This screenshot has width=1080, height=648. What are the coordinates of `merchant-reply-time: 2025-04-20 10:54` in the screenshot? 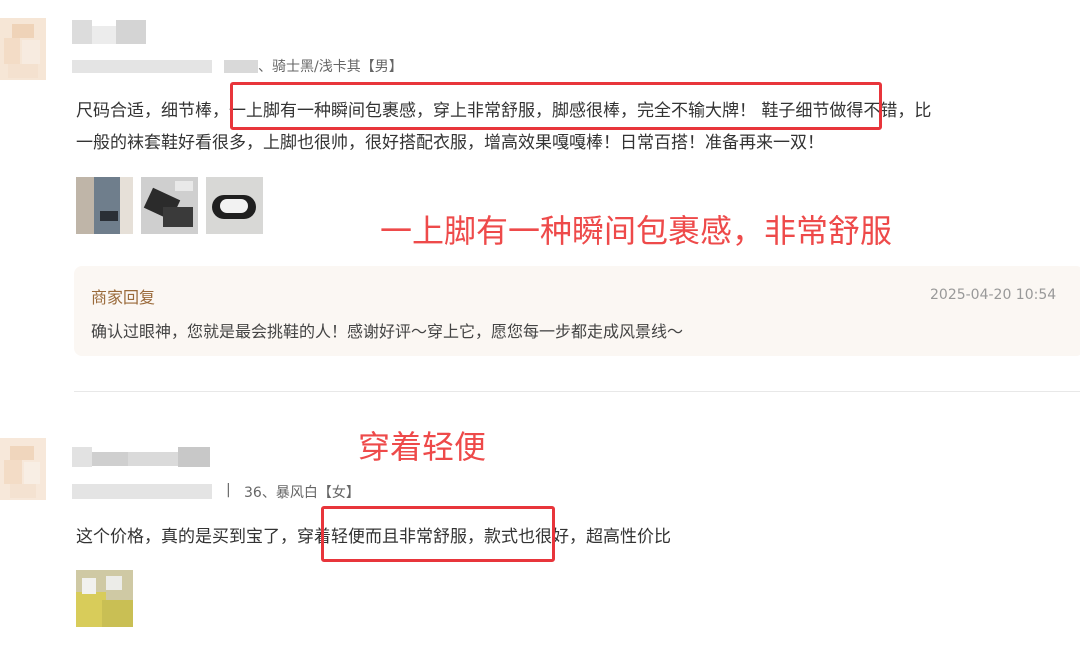 It's located at (993, 295).